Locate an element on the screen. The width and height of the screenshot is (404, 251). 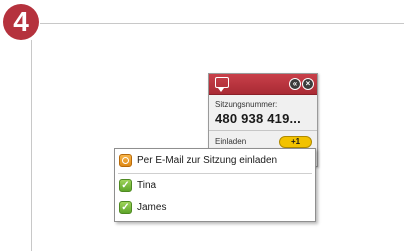
chat-icon is located at coordinates (222, 84).